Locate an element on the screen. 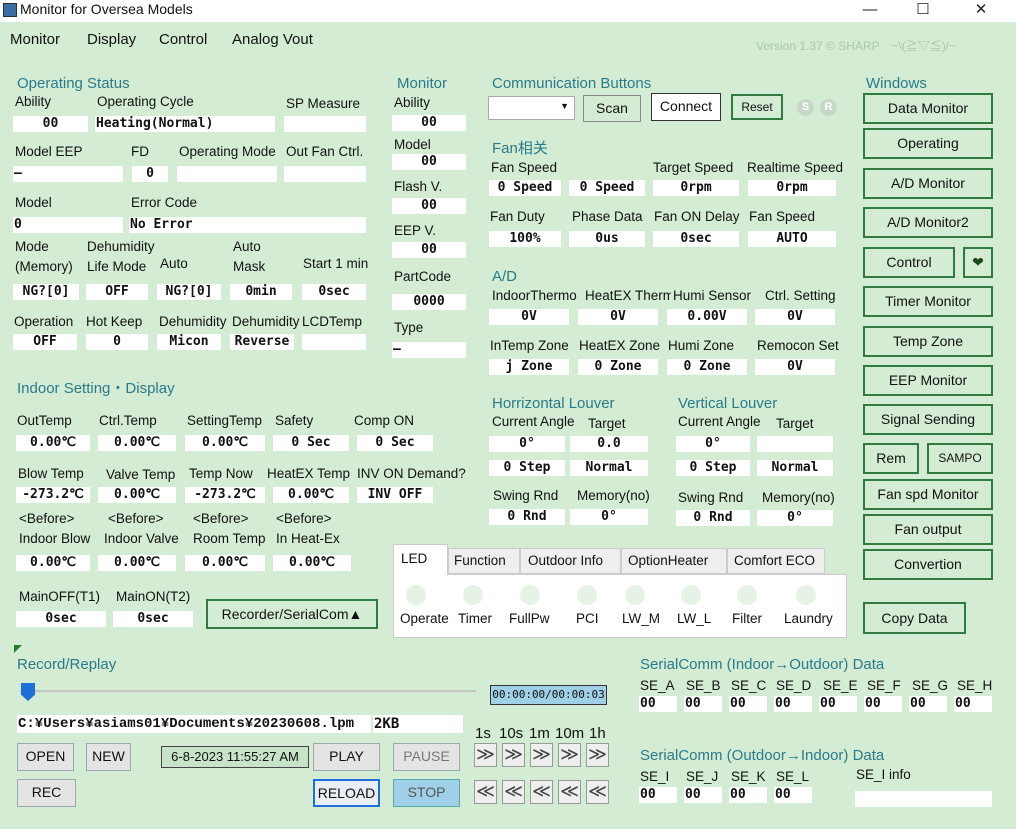 The width and height of the screenshot is (1016, 829). play-button: PLAY is located at coordinates (346, 757).